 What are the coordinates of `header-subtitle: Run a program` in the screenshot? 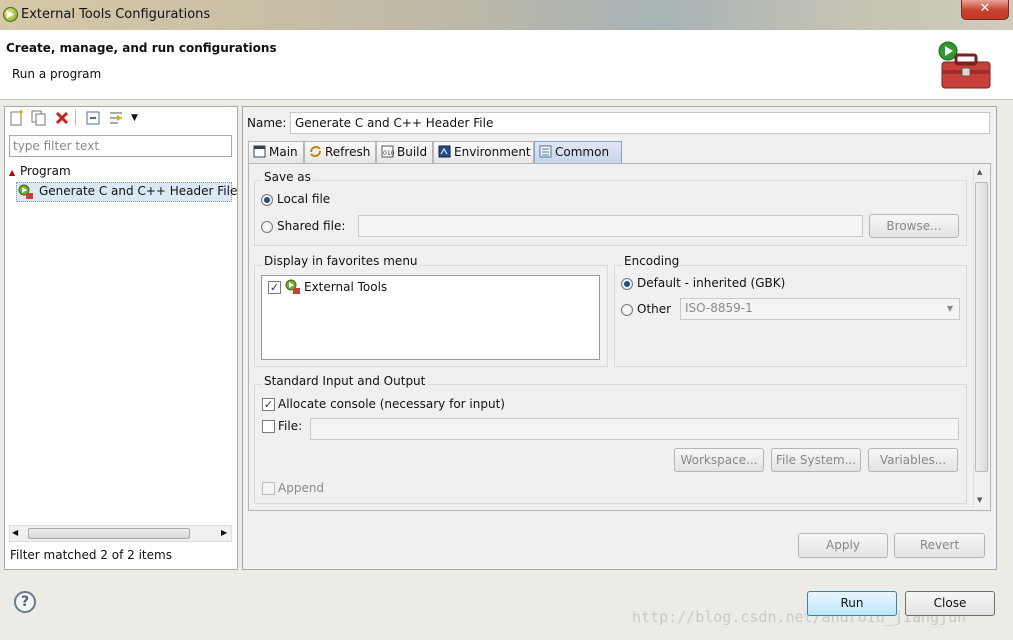 It's located at (57, 74).